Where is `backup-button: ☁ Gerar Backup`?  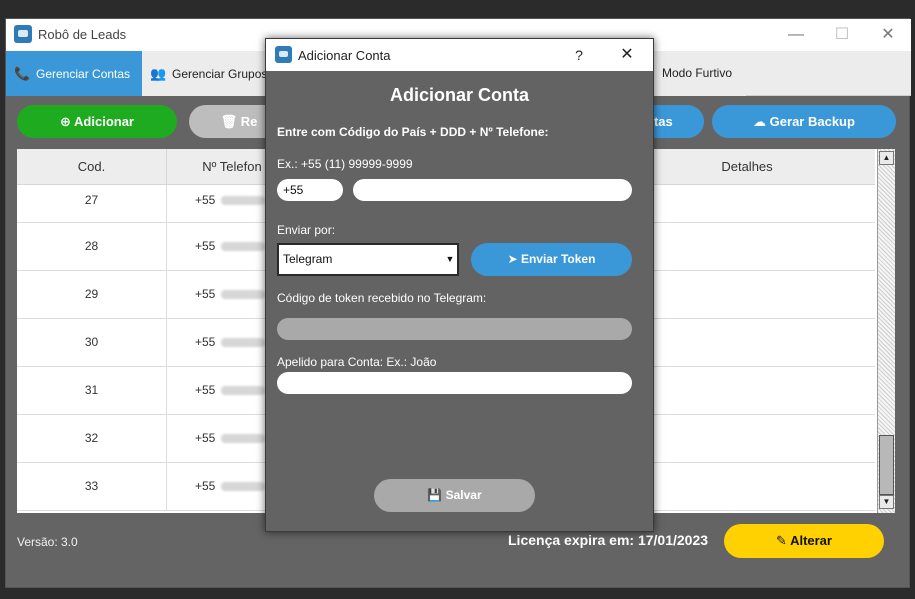 backup-button: ☁ Gerar Backup is located at coordinates (804, 121).